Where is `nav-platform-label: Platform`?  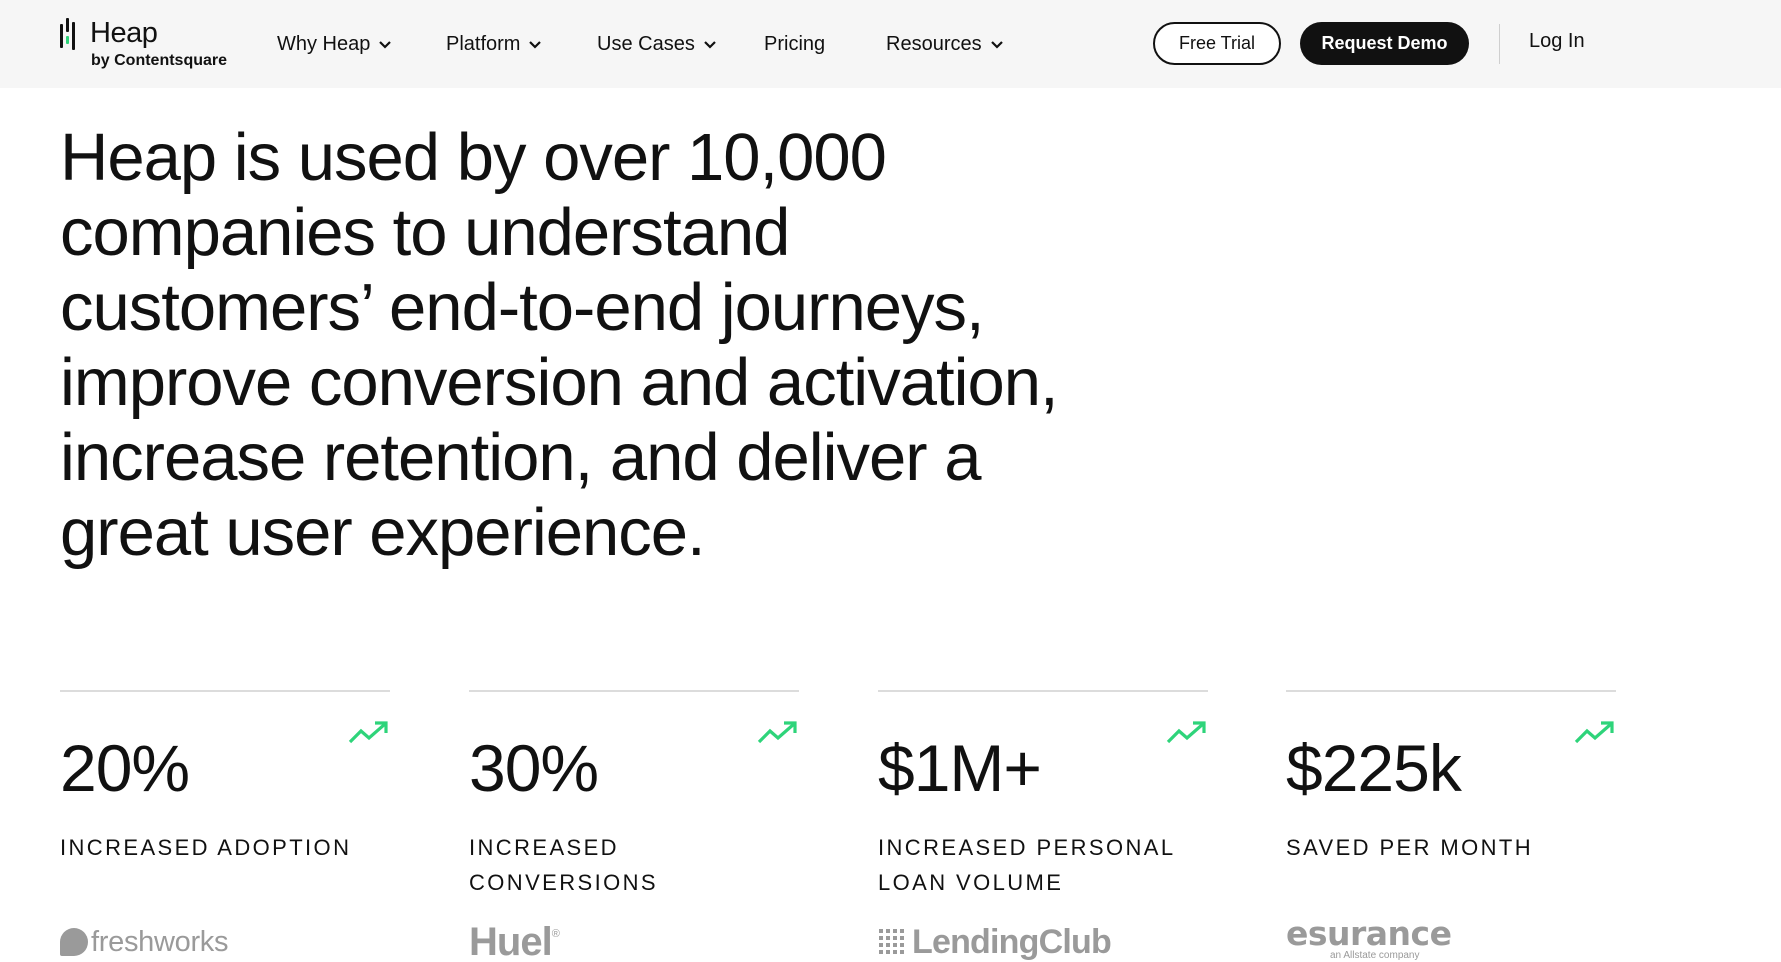 nav-platform-label: Platform is located at coordinates (483, 43).